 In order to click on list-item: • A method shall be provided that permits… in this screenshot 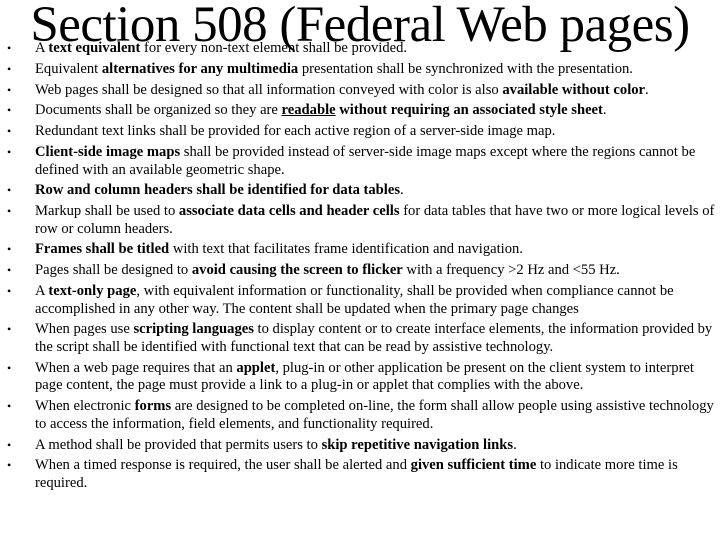, I will do `click(357, 446)`.